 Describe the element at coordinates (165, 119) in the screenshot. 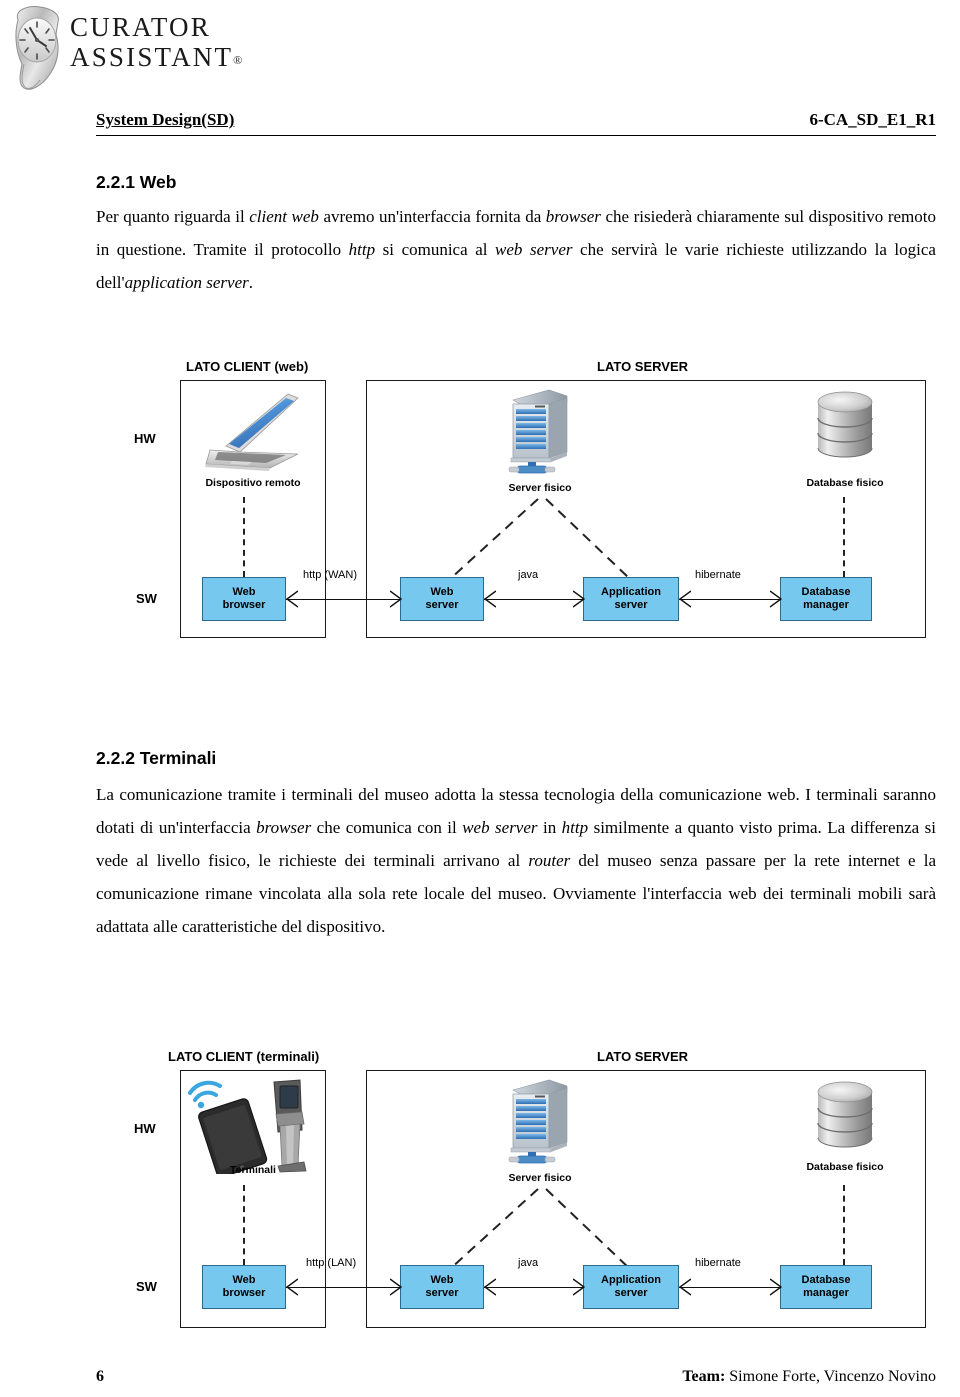

I see `document-title: System Design(SD)` at that location.